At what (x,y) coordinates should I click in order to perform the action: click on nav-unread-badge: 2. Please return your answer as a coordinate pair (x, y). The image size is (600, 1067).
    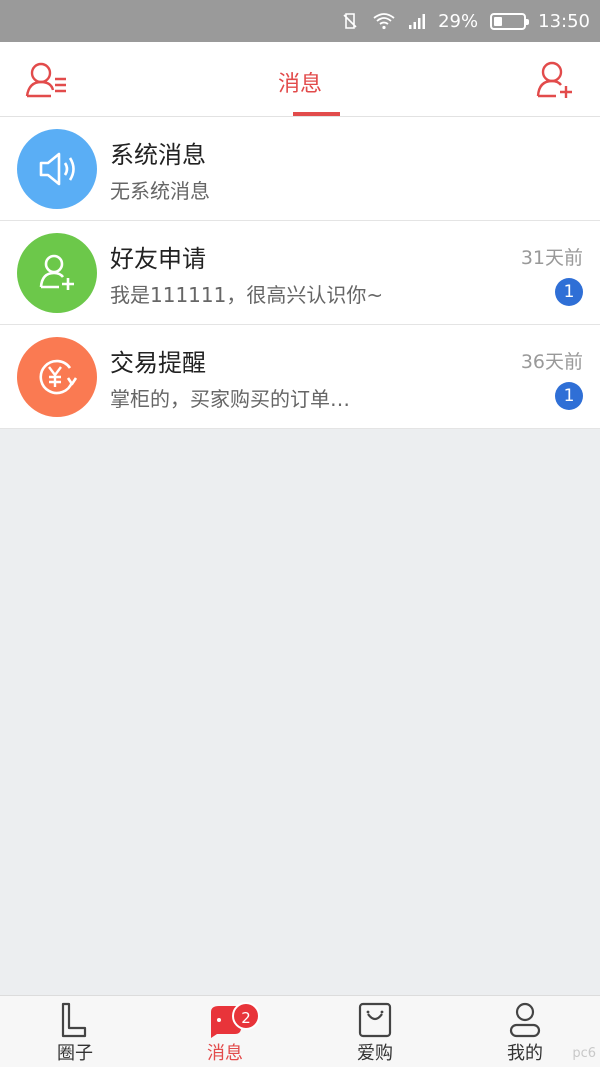
    Looking at the image, I should click on (246, 1016).